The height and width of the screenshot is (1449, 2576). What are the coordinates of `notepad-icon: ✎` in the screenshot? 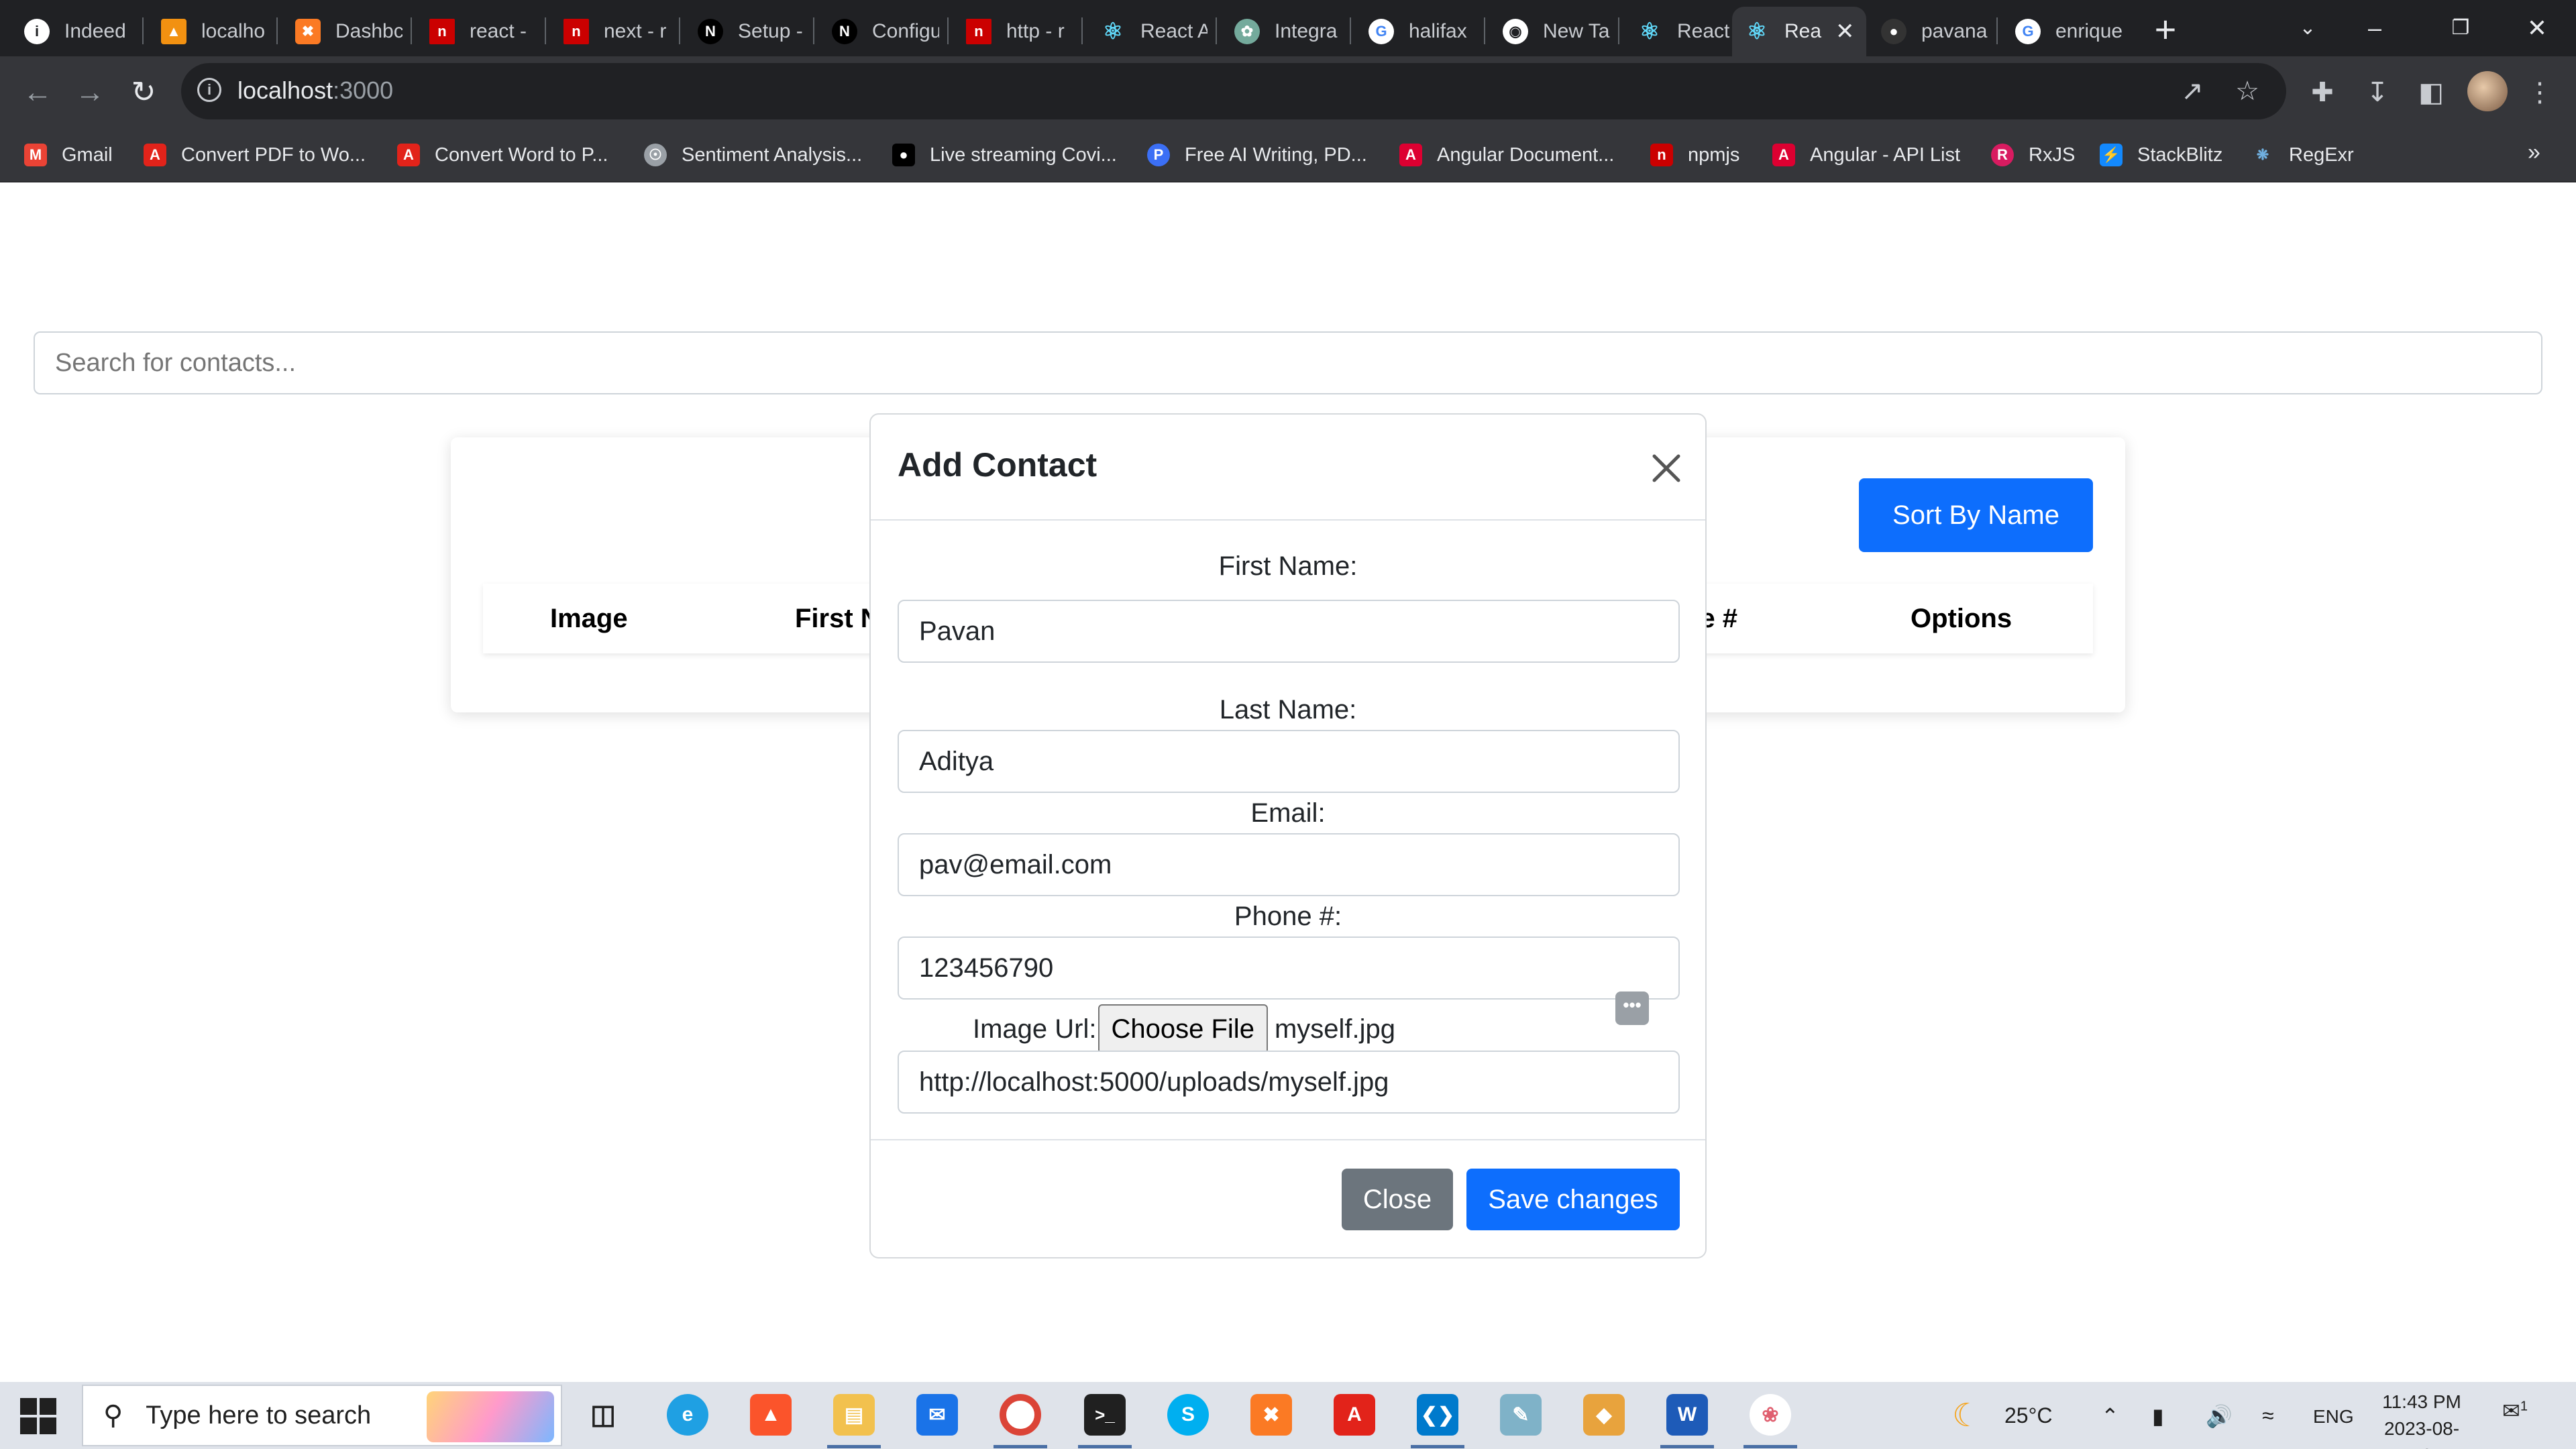 It's located at (1521, 1415).